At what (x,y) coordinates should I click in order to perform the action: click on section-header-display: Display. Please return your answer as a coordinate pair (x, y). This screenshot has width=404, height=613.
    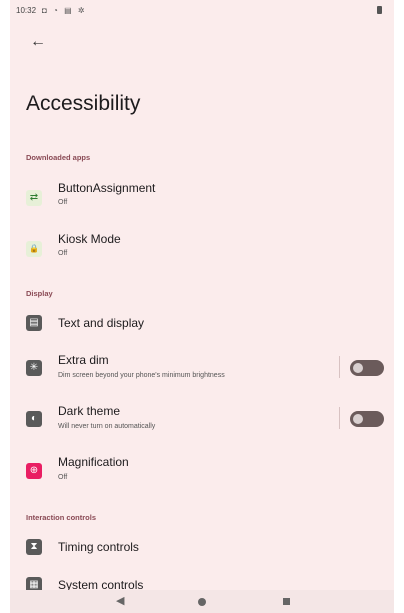
    Looking at the image, I should click on (39, 293).